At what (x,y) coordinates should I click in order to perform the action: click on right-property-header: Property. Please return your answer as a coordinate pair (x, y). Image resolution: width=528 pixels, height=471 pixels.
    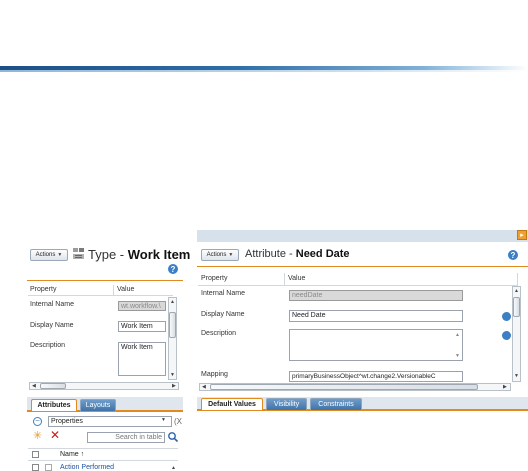
    Looking at the image, I should click on (214, 278).